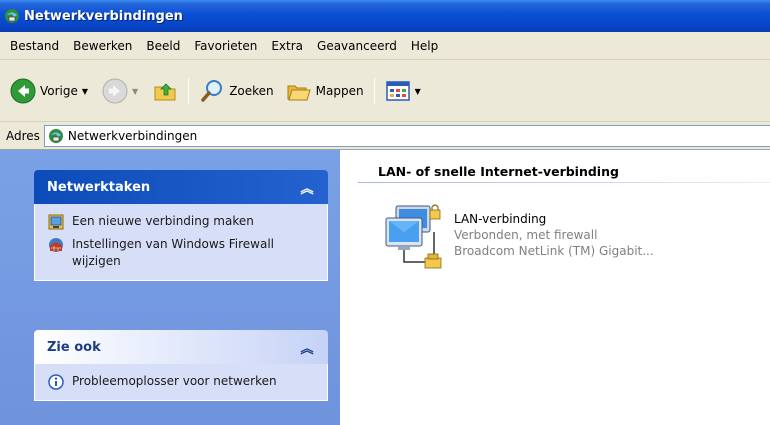 The height and width of the screenshot is (425, 770). What do you see at coordinates (174, 381) in the screenshot?
I see `task-label: Probleemoplosser voor netwerken` at bounding box center [174, 381].